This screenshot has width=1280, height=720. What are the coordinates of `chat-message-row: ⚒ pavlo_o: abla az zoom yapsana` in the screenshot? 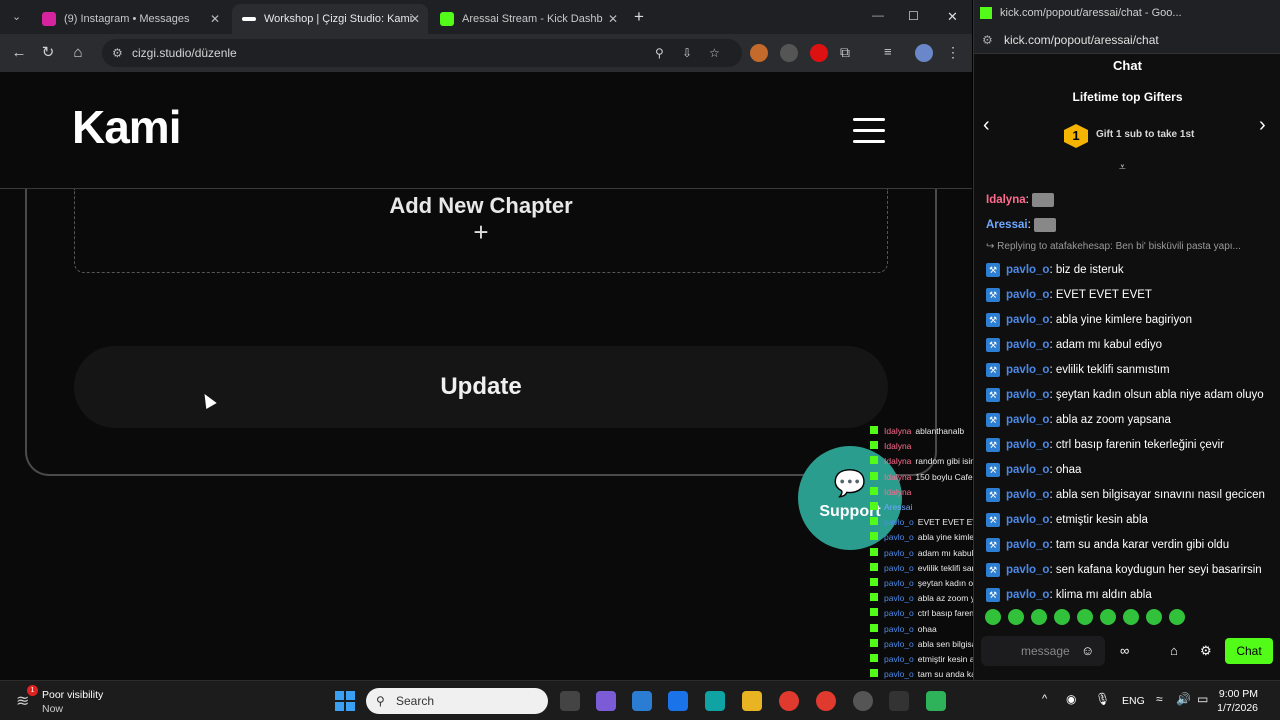 It's located at (1131, 419).